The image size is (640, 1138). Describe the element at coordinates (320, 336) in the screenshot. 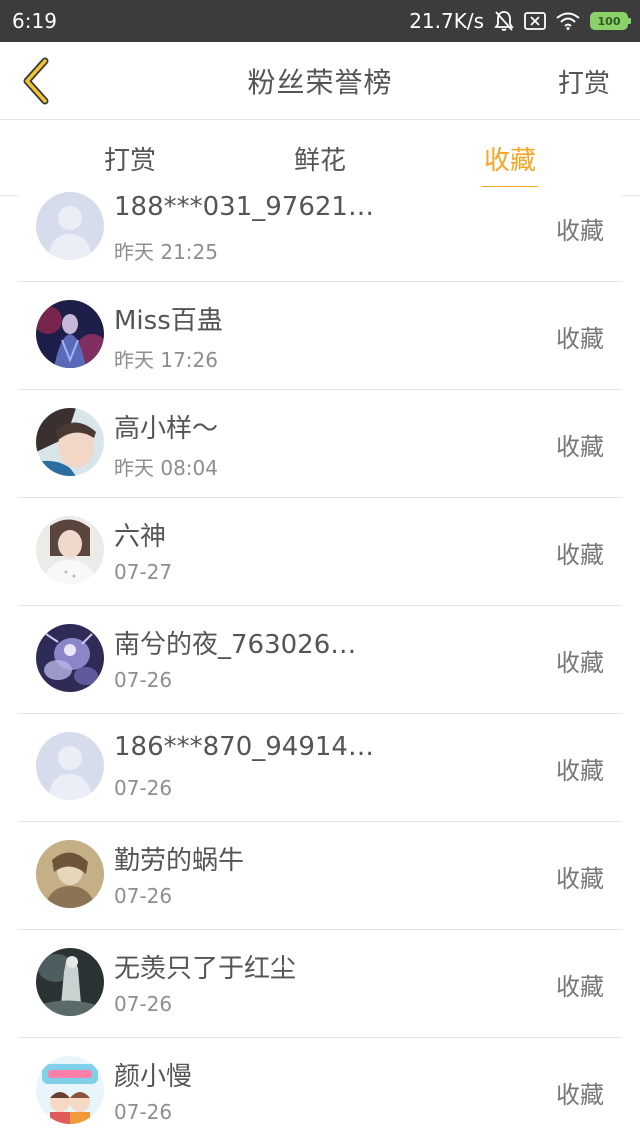

I see `list-item: Miss百蛊 昨天 17:26 收藏` at that location.